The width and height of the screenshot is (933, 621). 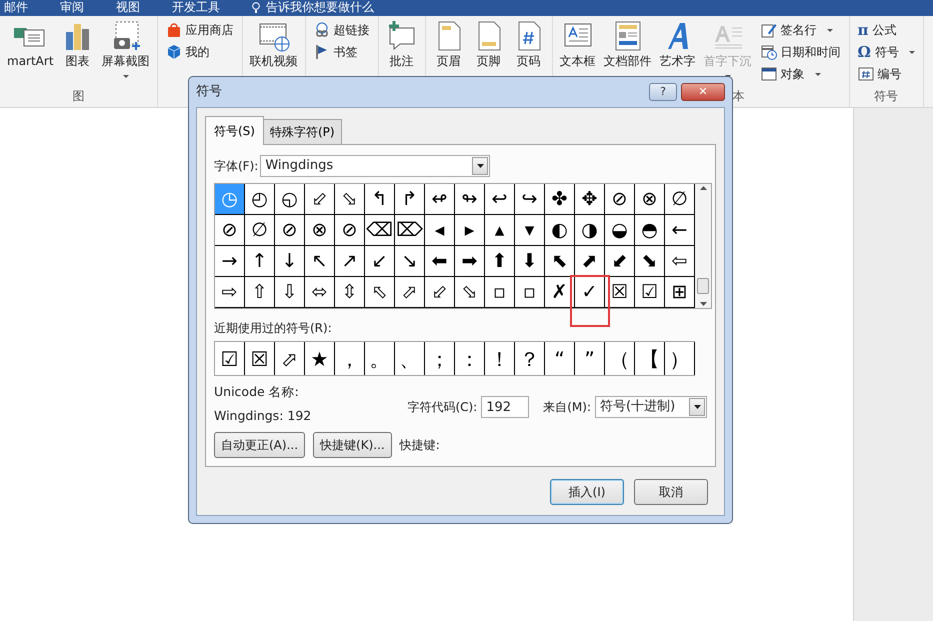 I want to click on symbol-cell: ✗, so click(x=560, y=292).